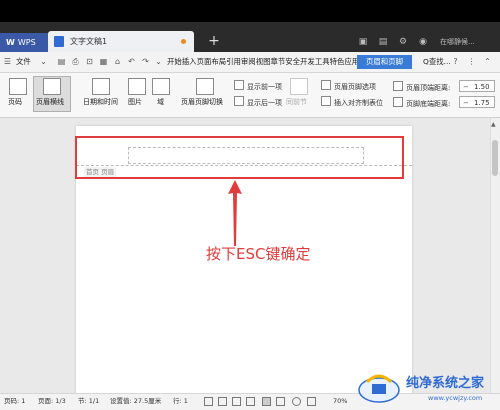 The width and height of the screenshot is (500, 410). What do you see at coordinates (59, 41) in the screenshot?
I see `document-icon` at bounding box center [59, 41].